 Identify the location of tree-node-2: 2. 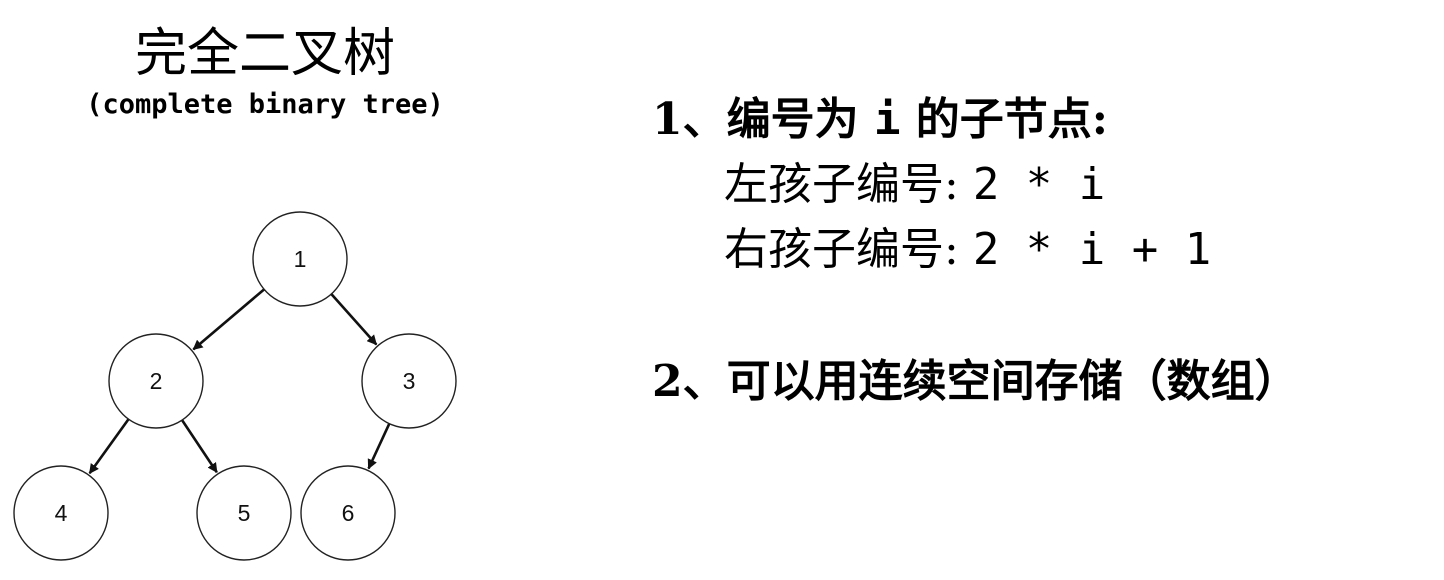
(156, 381).